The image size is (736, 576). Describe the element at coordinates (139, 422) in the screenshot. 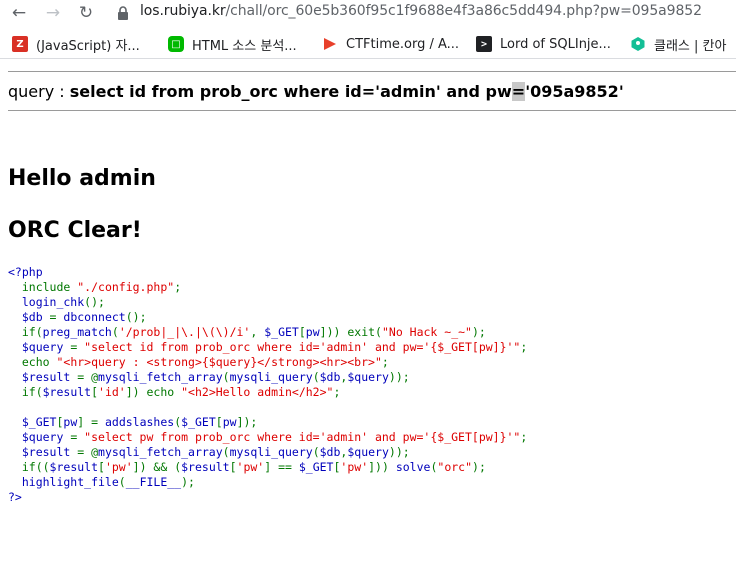

I see `code-token: addslashes` at that location.